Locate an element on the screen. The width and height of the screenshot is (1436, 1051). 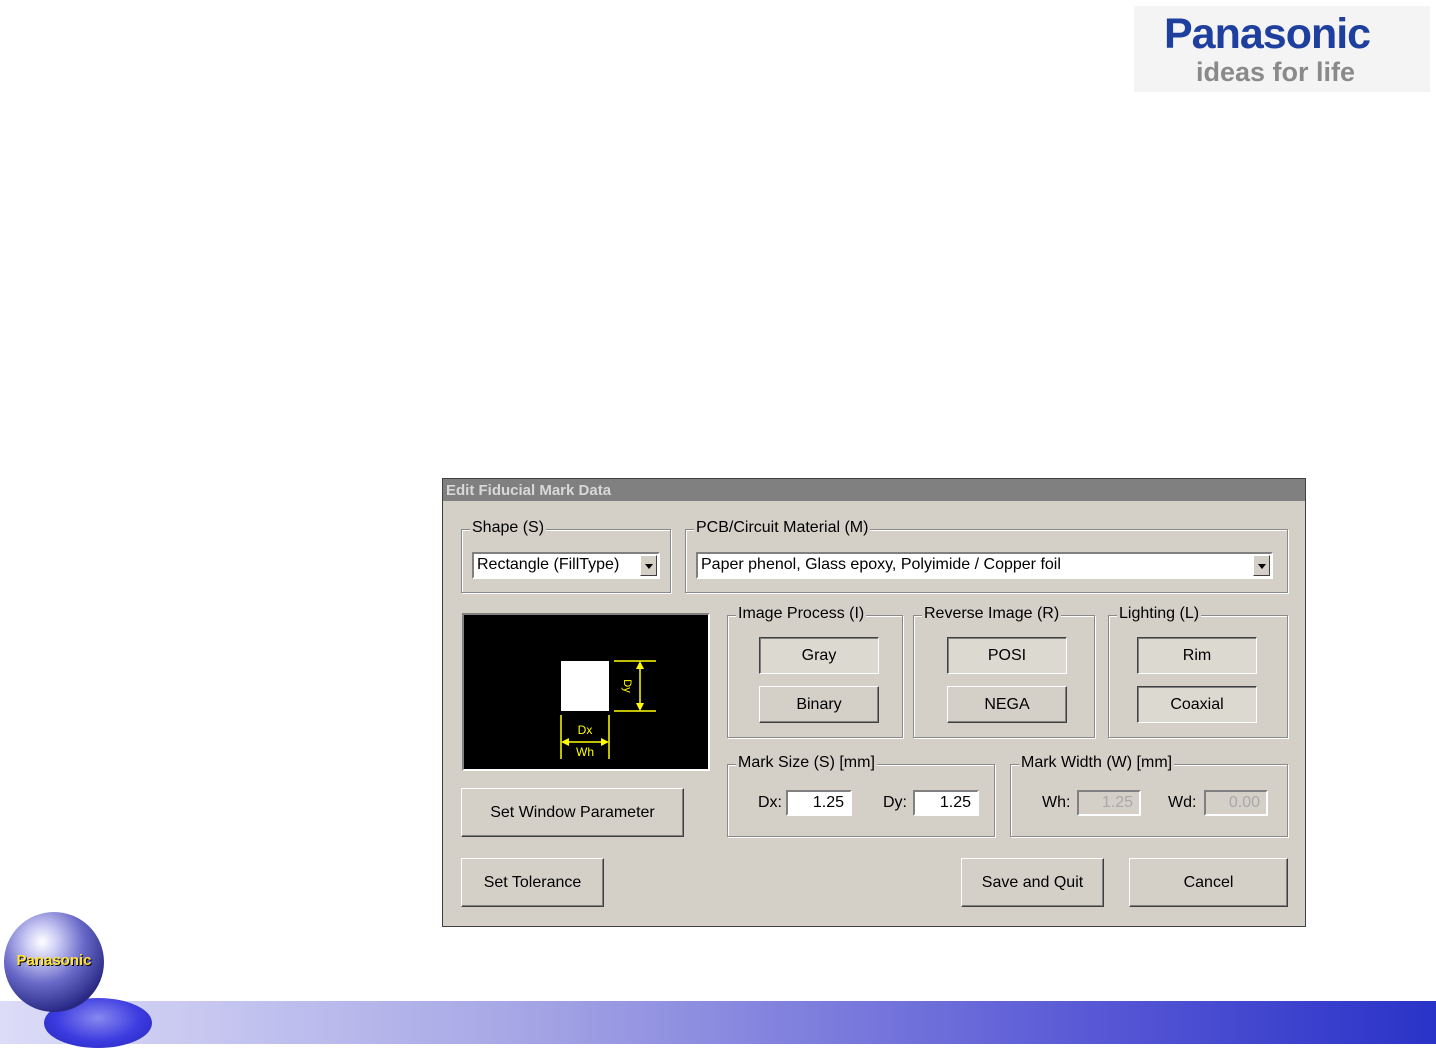
save-and-quit-button: Save and Quit is located at coordinates (1032, 882).